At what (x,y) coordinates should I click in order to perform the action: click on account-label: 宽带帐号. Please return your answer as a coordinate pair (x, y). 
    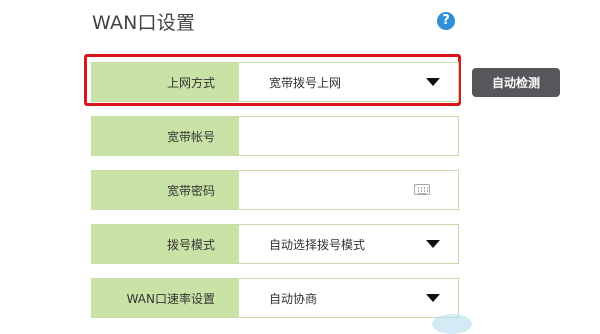
    Looking at the image, I should click on (165, 136).